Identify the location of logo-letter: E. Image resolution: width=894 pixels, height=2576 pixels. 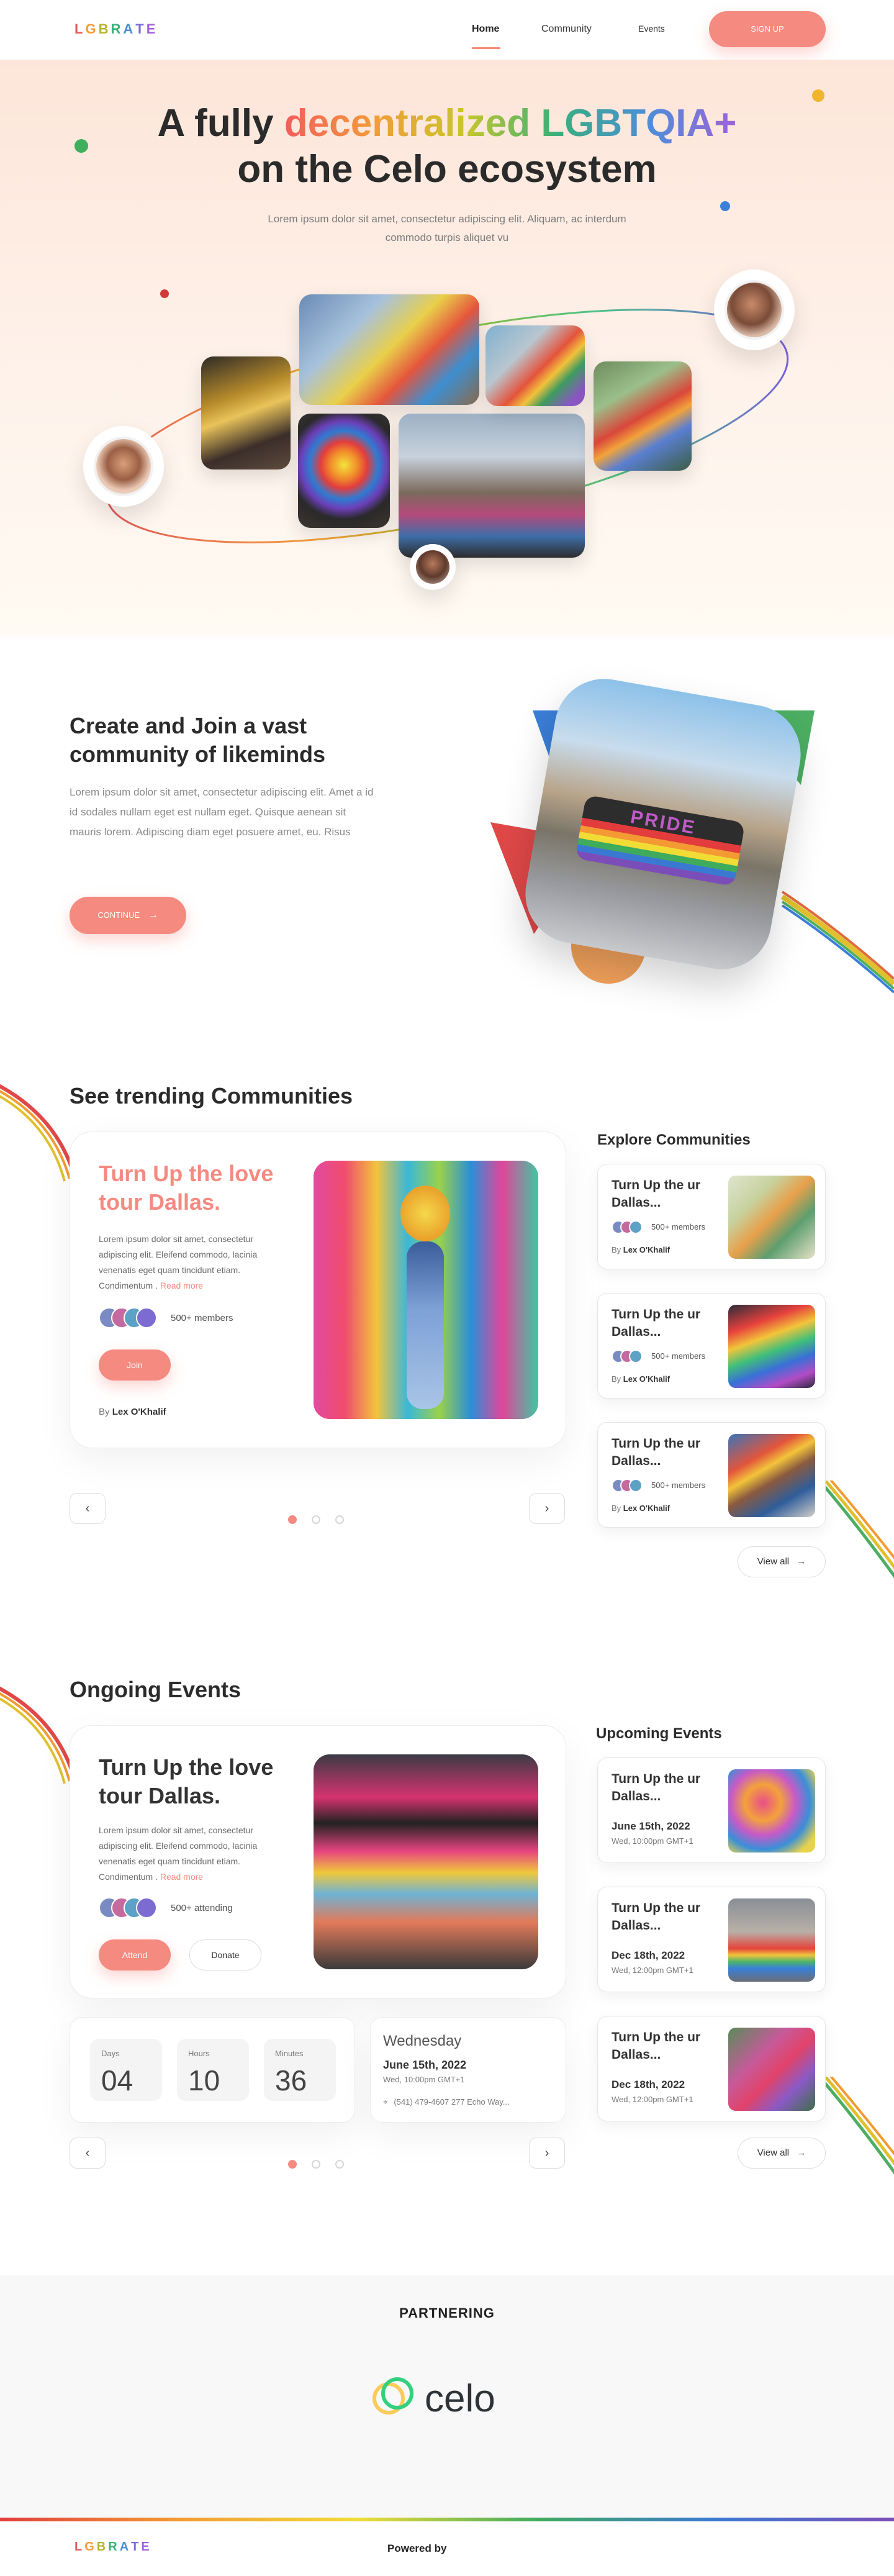
(146, 2547).